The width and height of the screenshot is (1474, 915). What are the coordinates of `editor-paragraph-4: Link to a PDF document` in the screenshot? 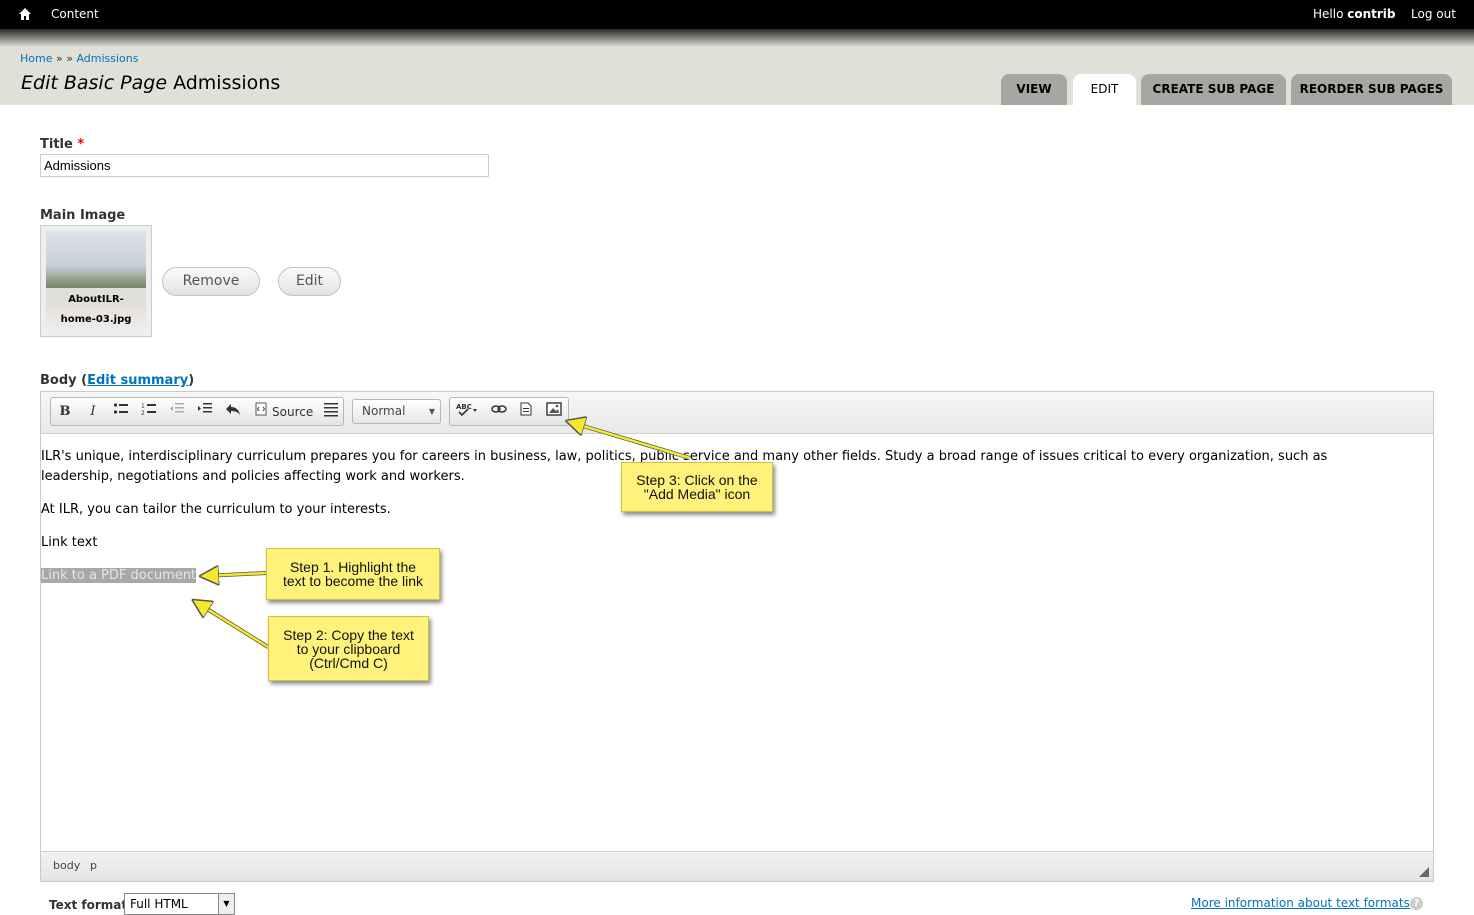 It's located at (721, 576).